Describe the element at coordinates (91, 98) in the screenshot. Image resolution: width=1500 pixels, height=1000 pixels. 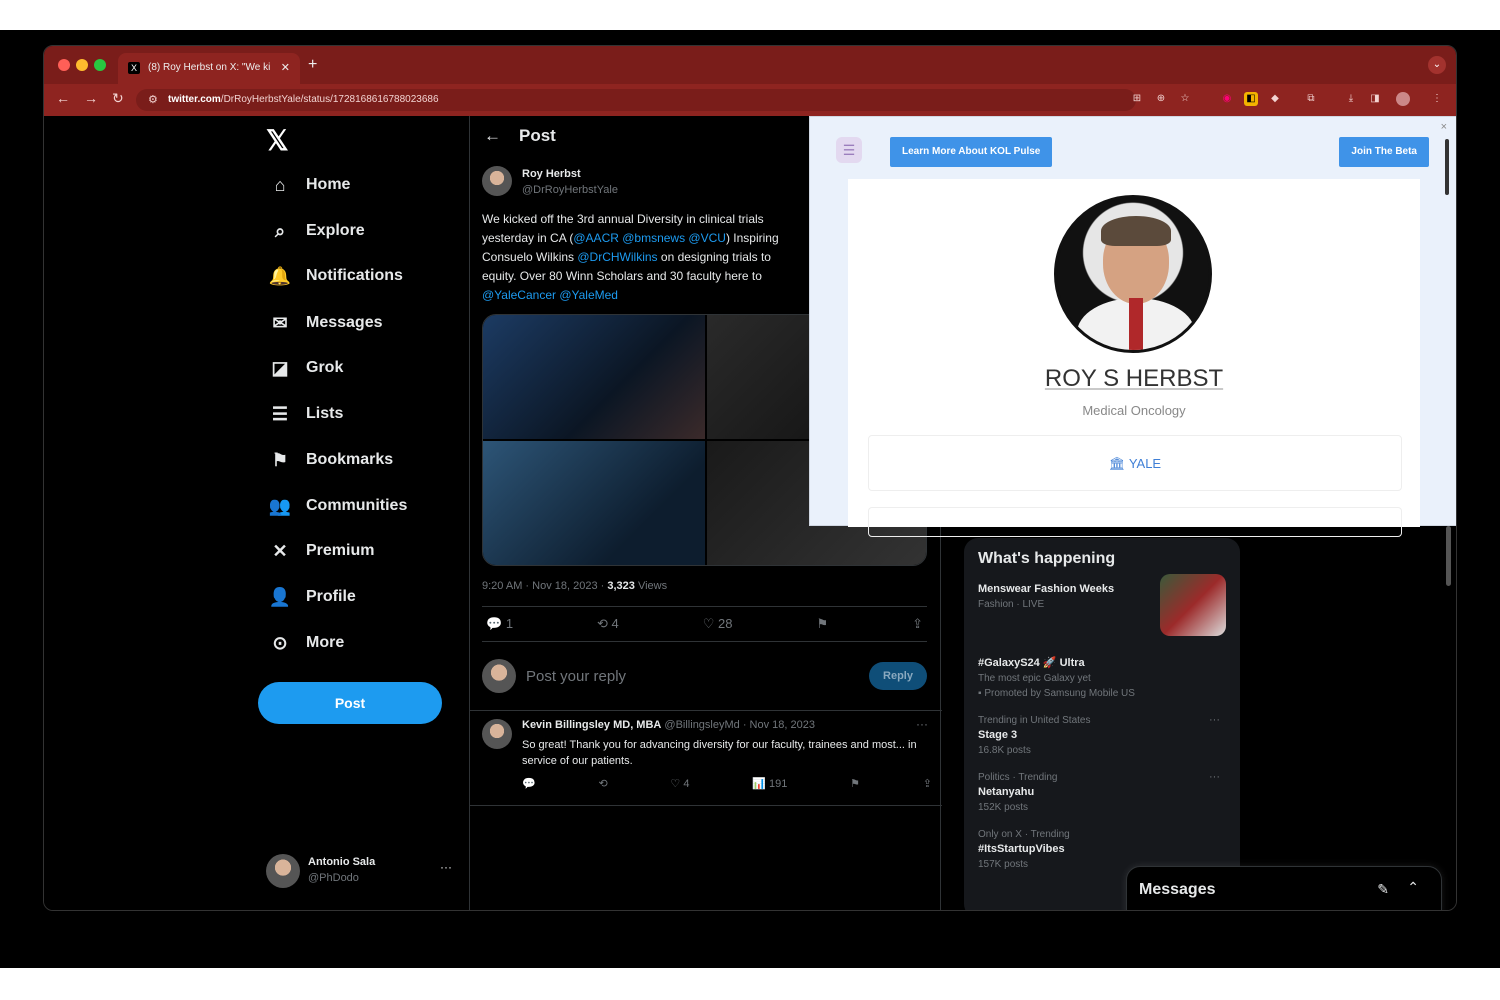
I see `forward-arrow-icon: →` at that location.